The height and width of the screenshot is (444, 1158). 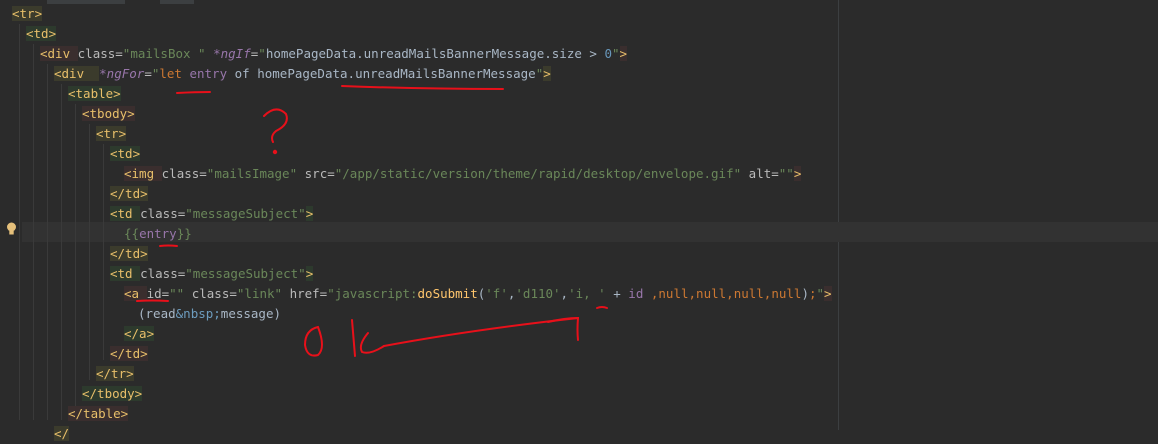 I want to click on underline-id-var, so click(x=602, y=307).